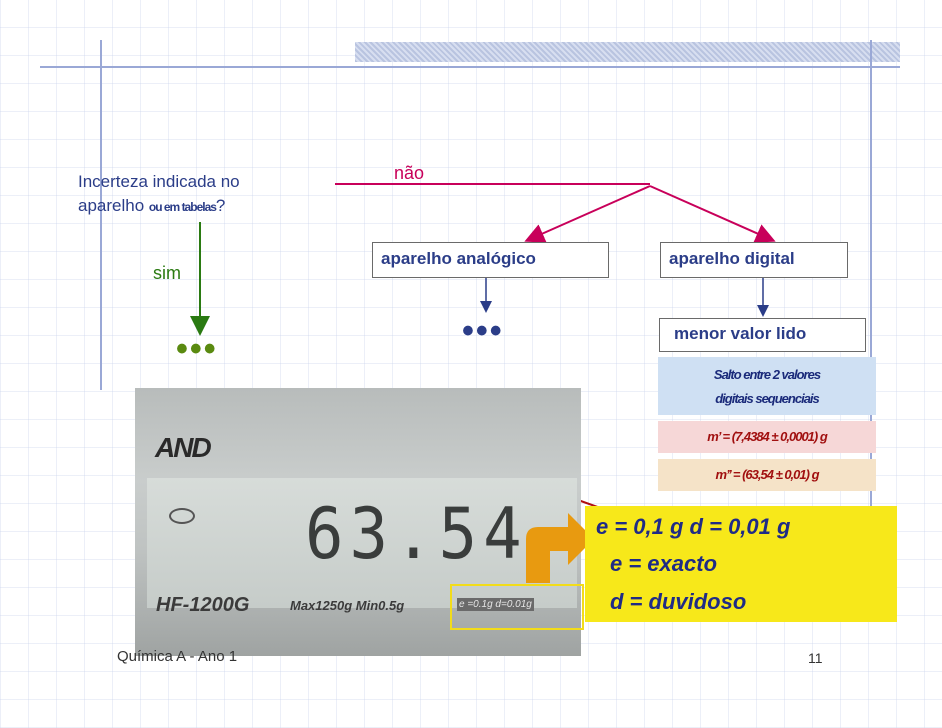  I want to click on callout-line1: e = 0,1 g d = 0,01 g, so click(693, 526).